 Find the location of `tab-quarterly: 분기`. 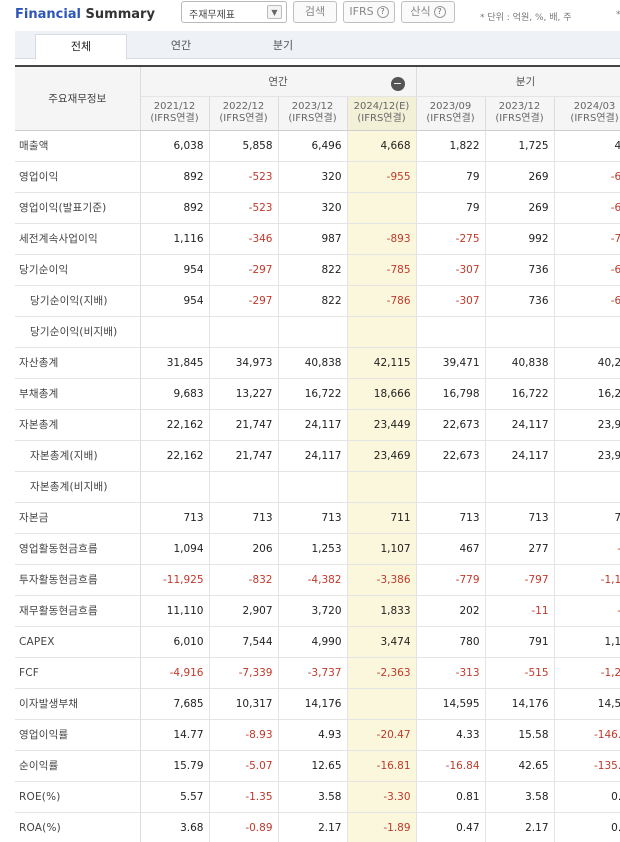

tab-quarterly: 분기 is located at coordinates (283, 46).